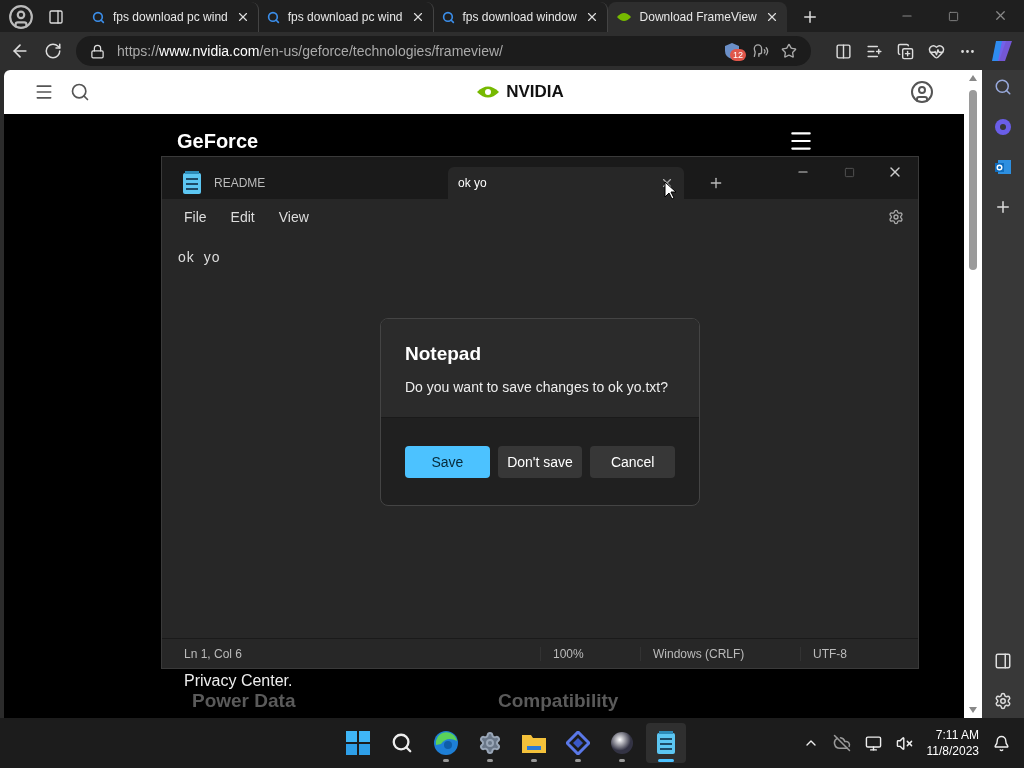  Describe the element at coordinates (859, 653) in the screenshot. I see `status-text: UTF-8` at that location.